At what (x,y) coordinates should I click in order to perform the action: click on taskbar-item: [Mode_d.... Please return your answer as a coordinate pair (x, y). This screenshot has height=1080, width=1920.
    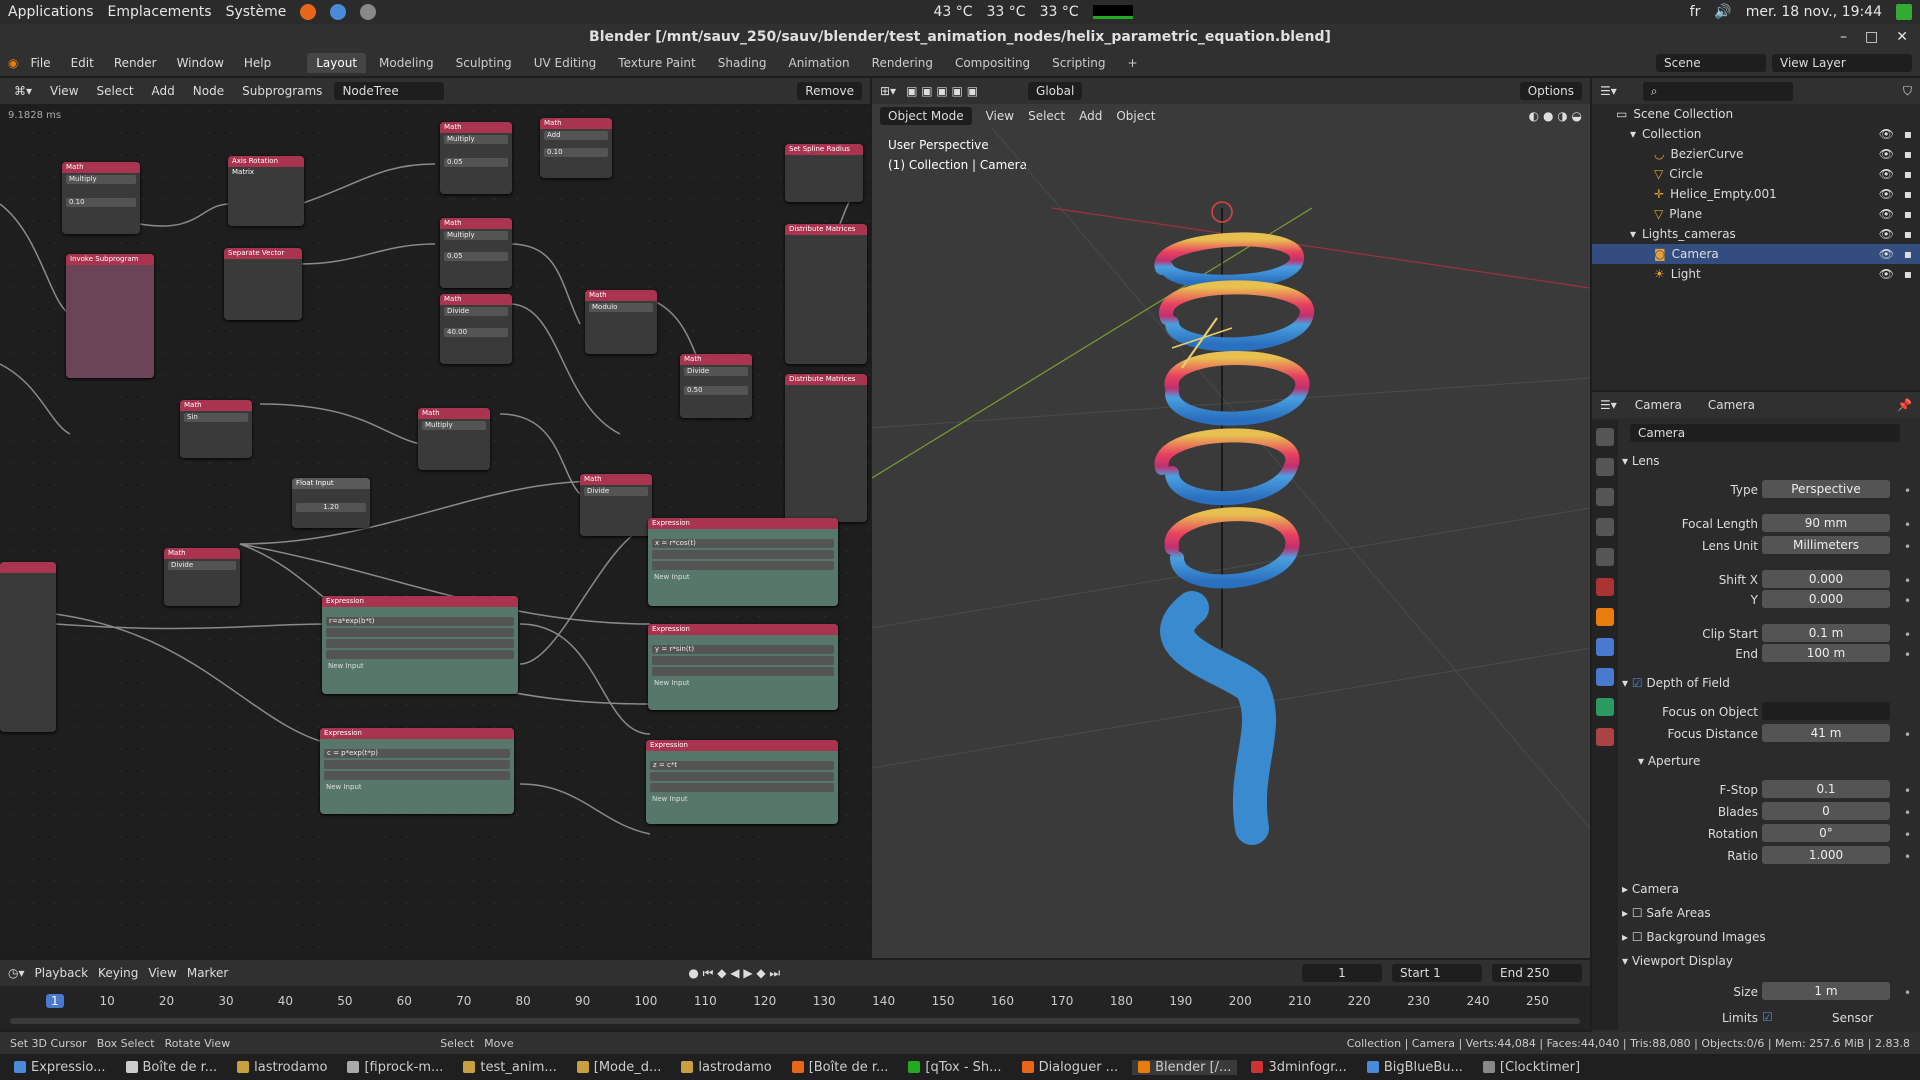
    Looking at the image, I should click on (619, 1067).